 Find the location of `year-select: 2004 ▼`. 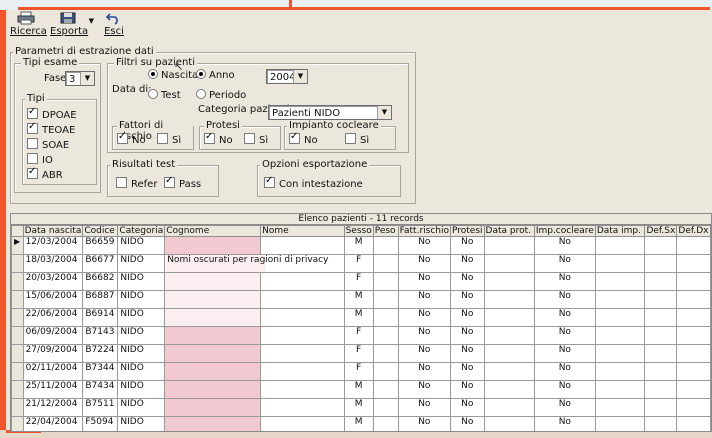

year-select: 2004 ▼ is located at coordinates (287, 76).